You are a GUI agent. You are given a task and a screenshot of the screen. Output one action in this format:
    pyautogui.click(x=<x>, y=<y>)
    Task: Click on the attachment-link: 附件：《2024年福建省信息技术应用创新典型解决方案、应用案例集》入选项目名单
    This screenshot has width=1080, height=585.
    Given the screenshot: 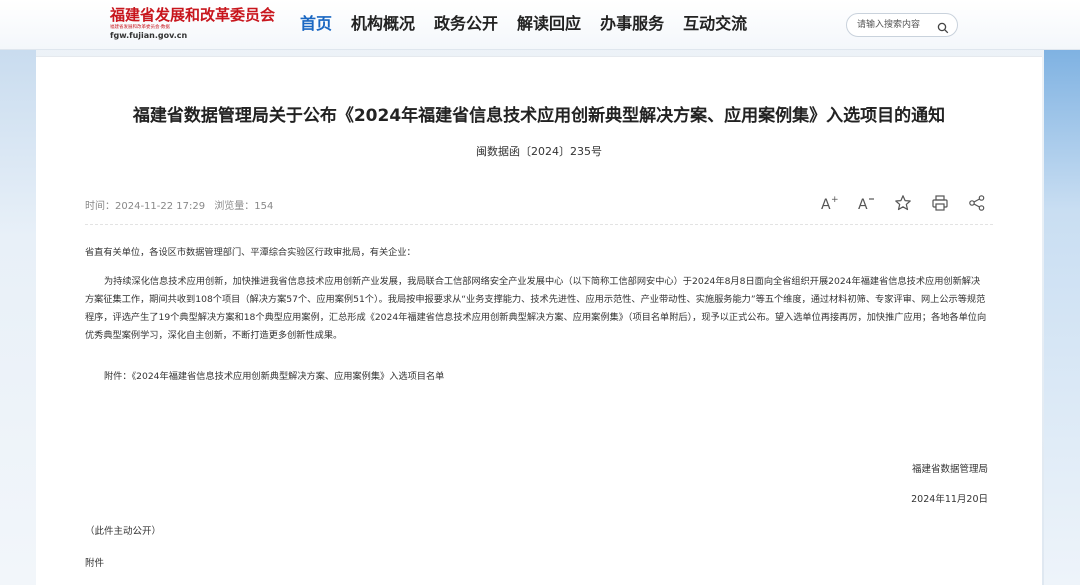 What is the action you would take?
    pyautogui.click(x=274, y=377)
    